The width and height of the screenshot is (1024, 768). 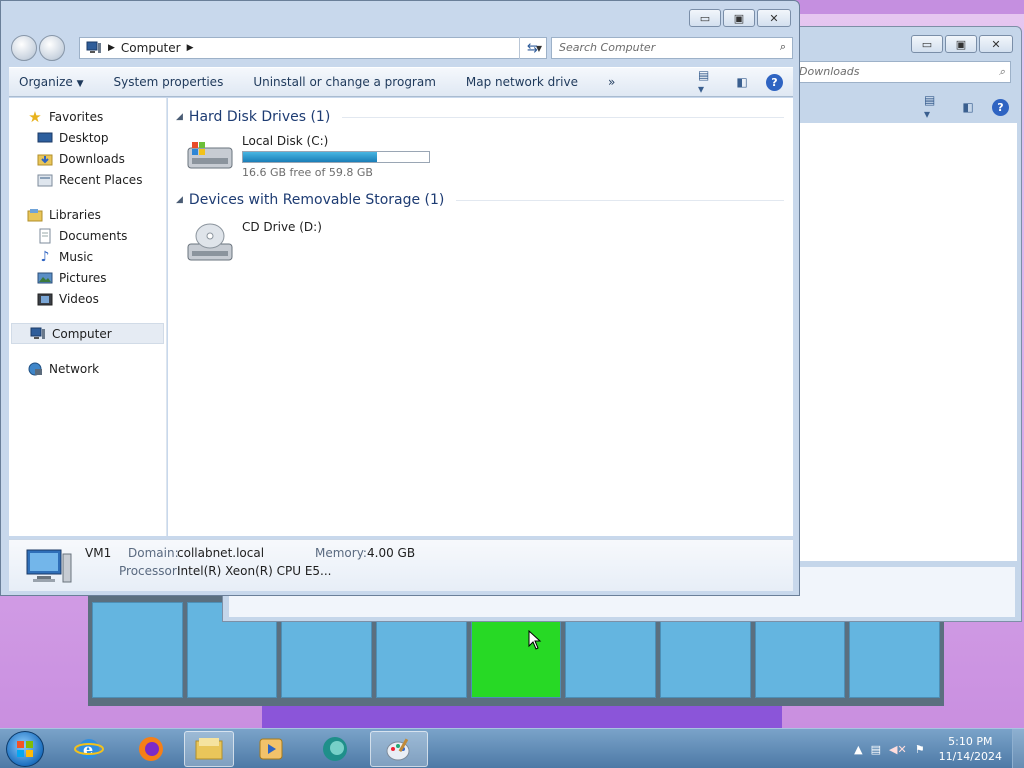 What do you see at coordinates (611, 82) in the screenshot?
I see `more-commands-button: »` at bounding box center [611, 82].